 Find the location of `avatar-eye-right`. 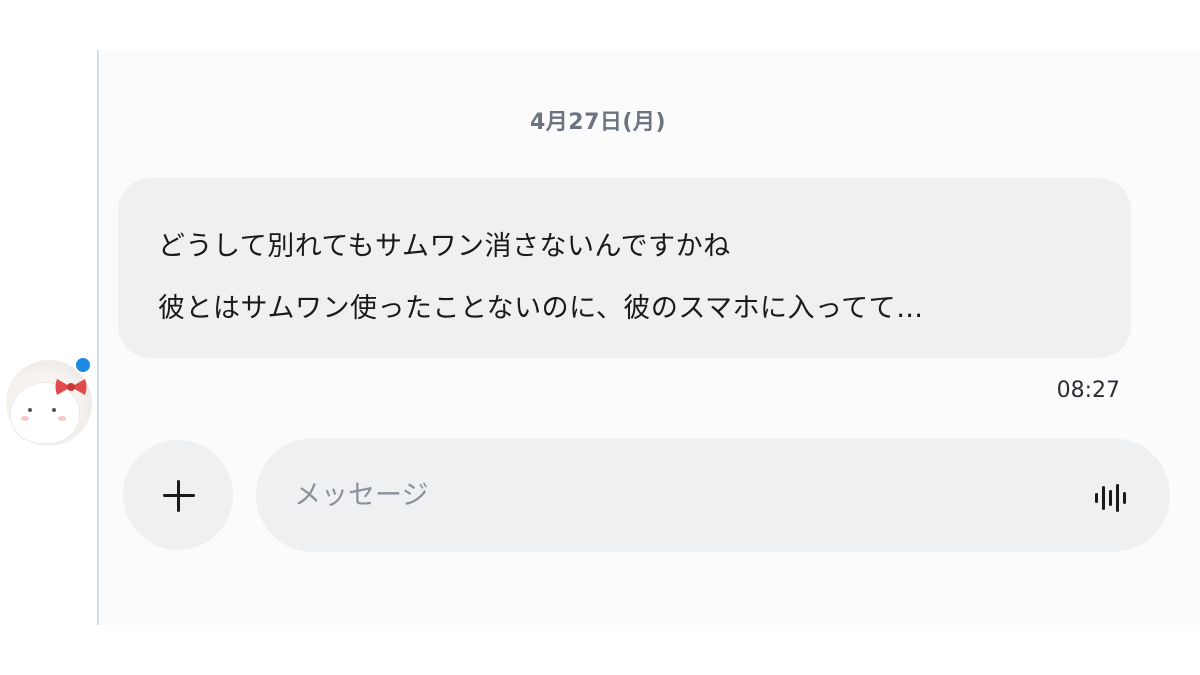

avatar-eye-right is located at coordinates (54, 410).